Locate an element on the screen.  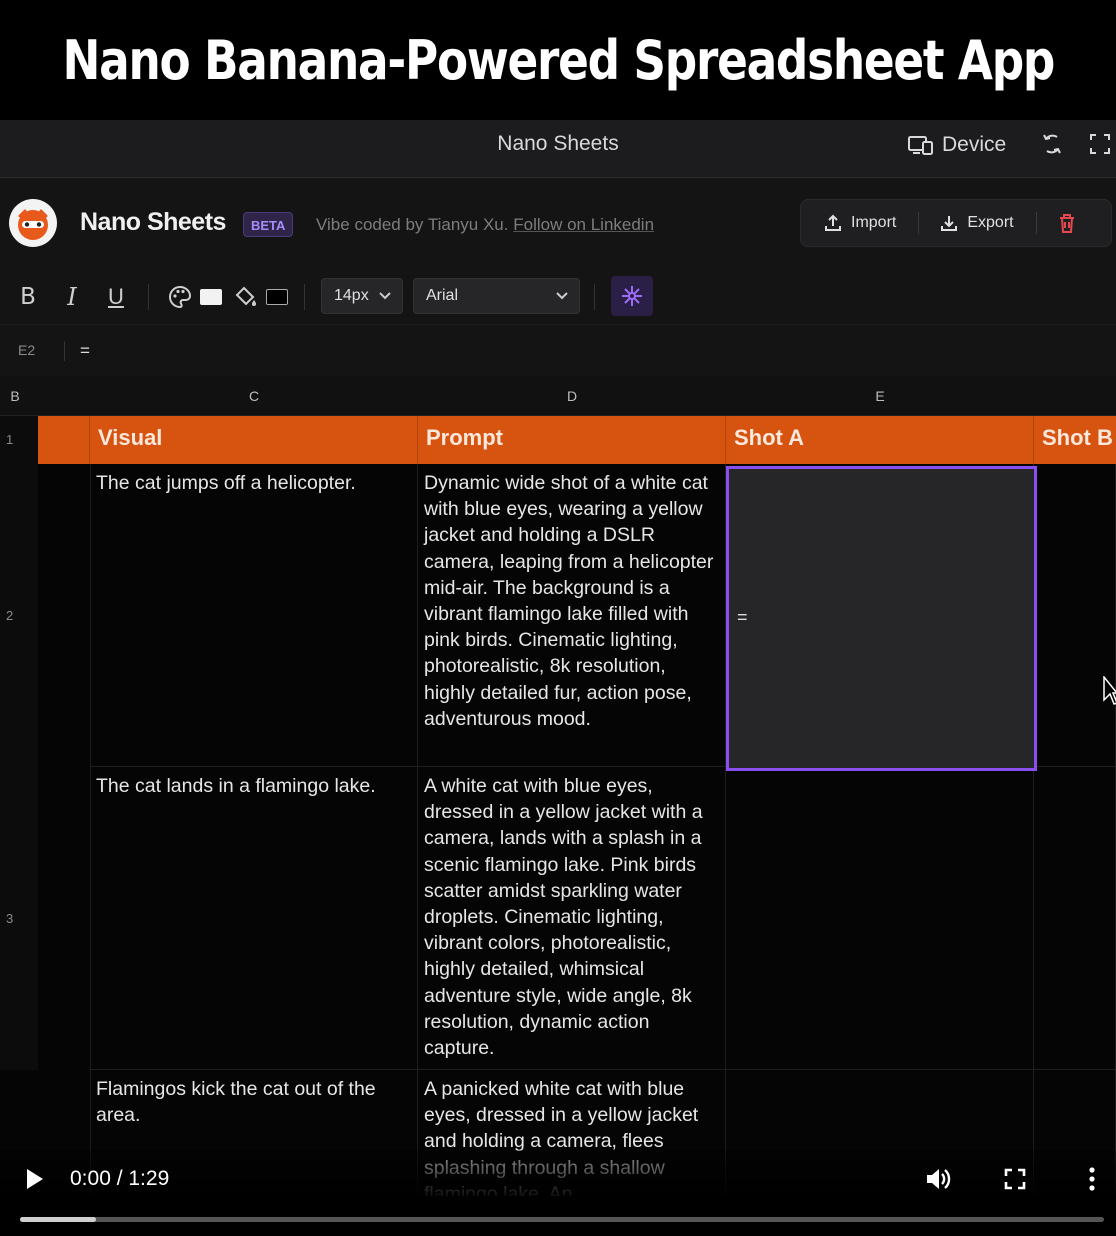
export-label: Export is located at coordinates (990, 222).